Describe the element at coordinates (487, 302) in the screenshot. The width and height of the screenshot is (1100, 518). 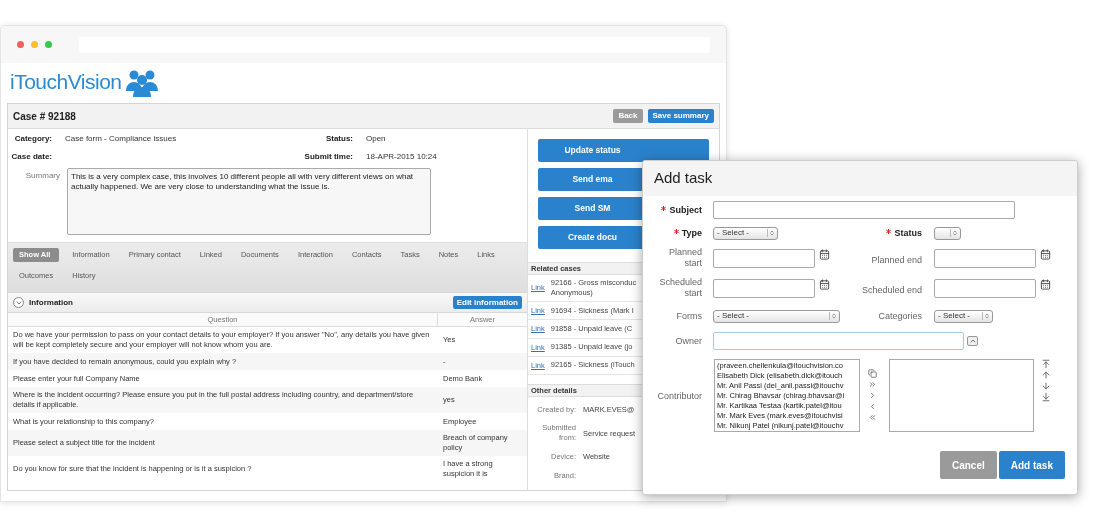
I see `edit-information-button: Edit information` at that location.